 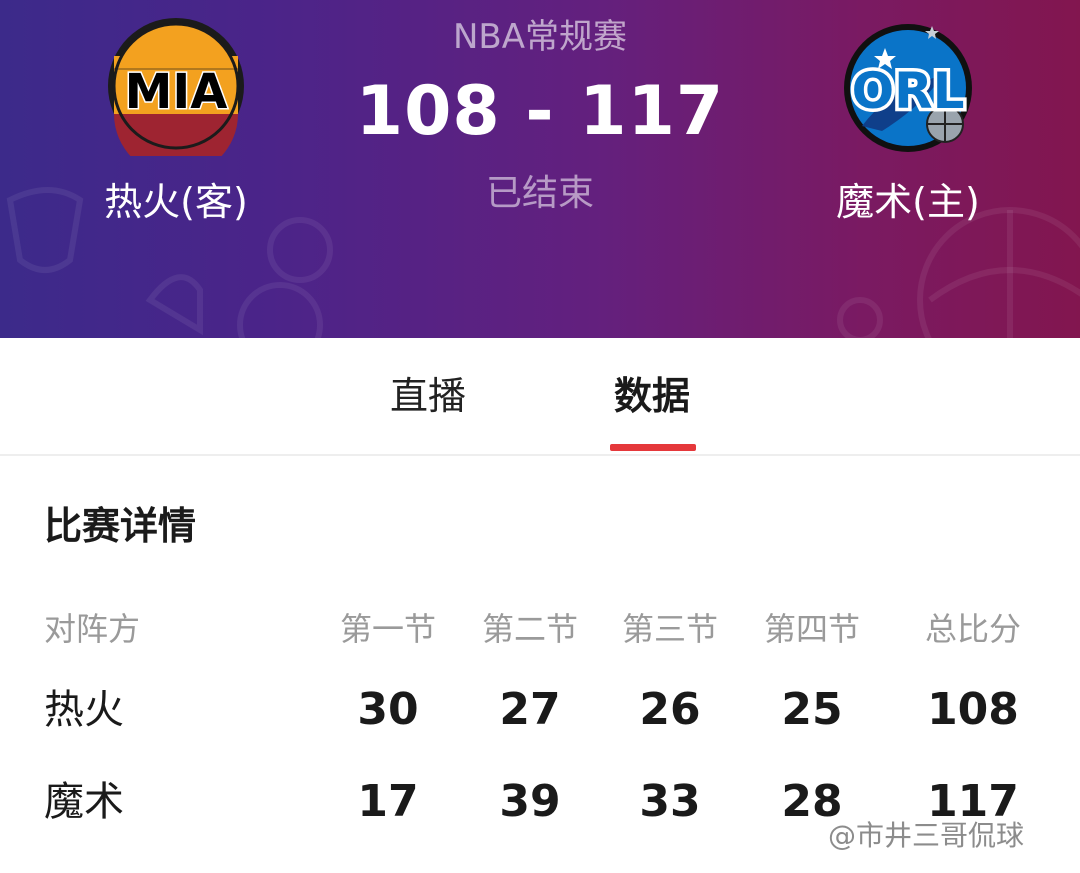 I want to click on game-status: 已结束, so click(x=539, y=193).